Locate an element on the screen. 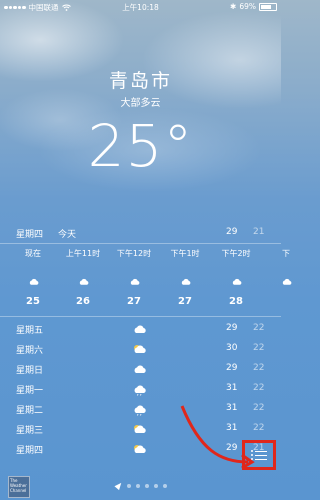  page-indicator is located at coordinates (140, 485).